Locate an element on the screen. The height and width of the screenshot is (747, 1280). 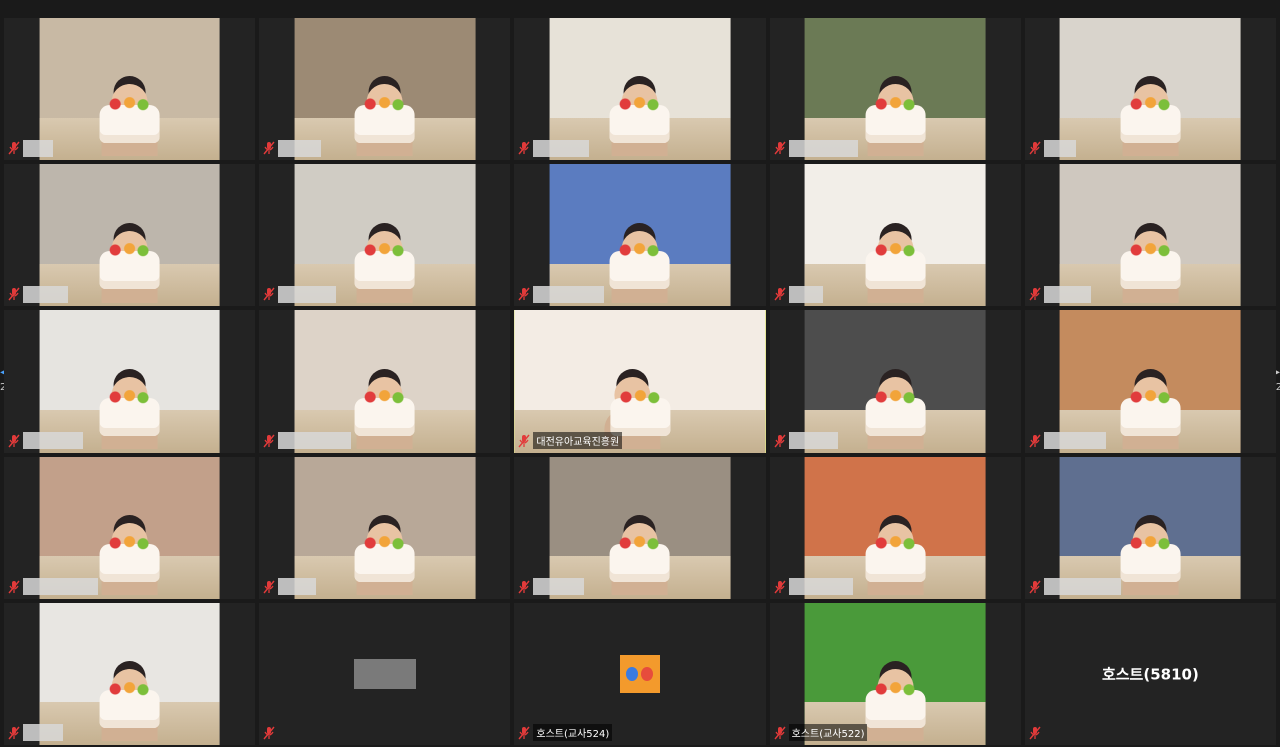
participant-tile: 호스트(교사524) is located at coordinates (640, 673).